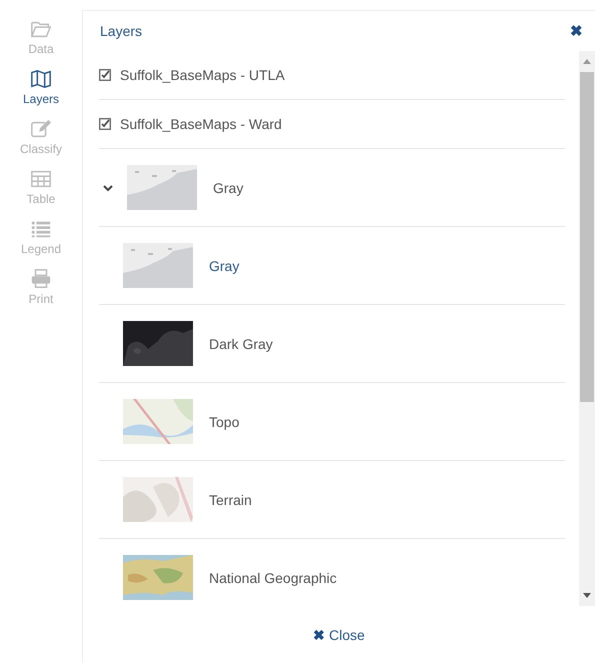  Describe the element at coordinates (41, 279) in the screenshot. I see `printer-icon` at that location.